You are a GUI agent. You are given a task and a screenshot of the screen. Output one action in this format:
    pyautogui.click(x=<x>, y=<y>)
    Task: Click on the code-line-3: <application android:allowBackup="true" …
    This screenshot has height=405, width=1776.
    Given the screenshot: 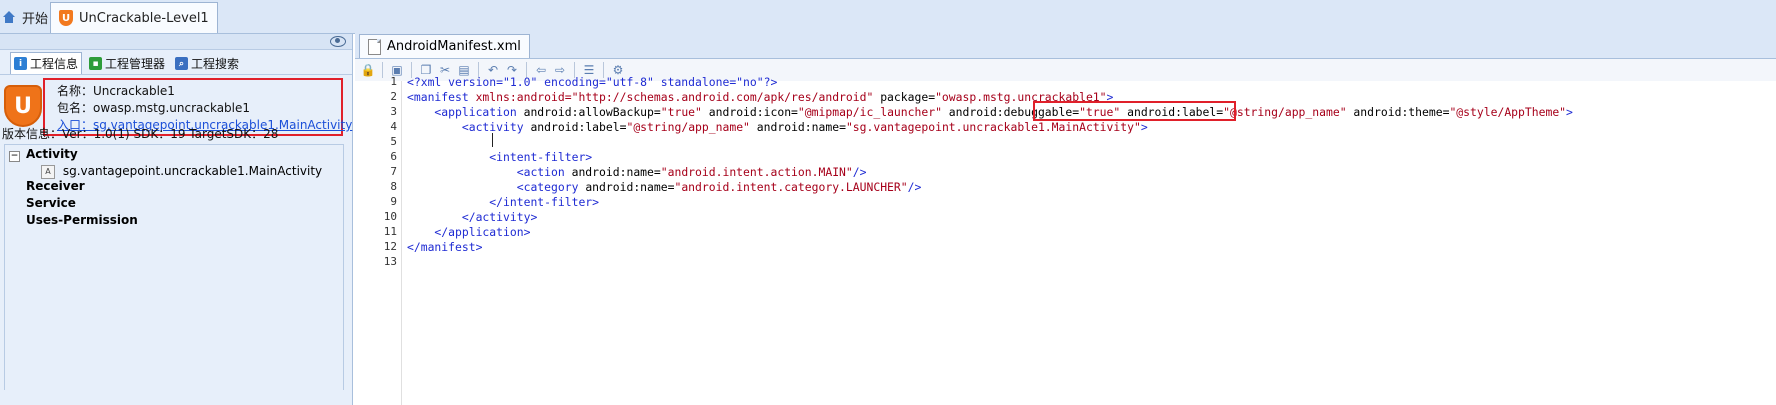 What is the action you would take?
    pyautogui.click(x=990, y=112)
    